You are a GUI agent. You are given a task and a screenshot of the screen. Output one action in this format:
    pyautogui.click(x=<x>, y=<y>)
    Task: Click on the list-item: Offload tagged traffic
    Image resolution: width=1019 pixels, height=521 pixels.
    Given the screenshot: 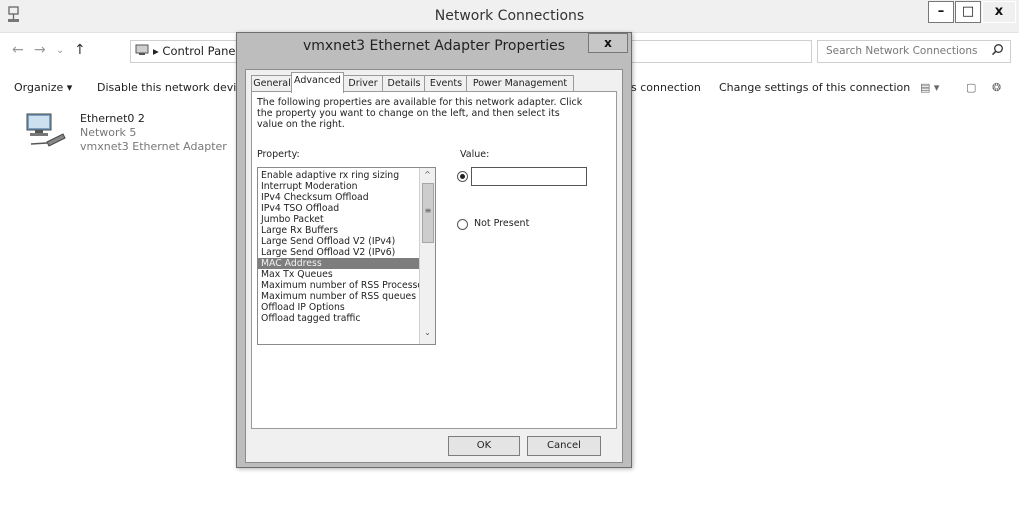 What is the action you would take?
    pyautogui.click(x=339, y=318)
    